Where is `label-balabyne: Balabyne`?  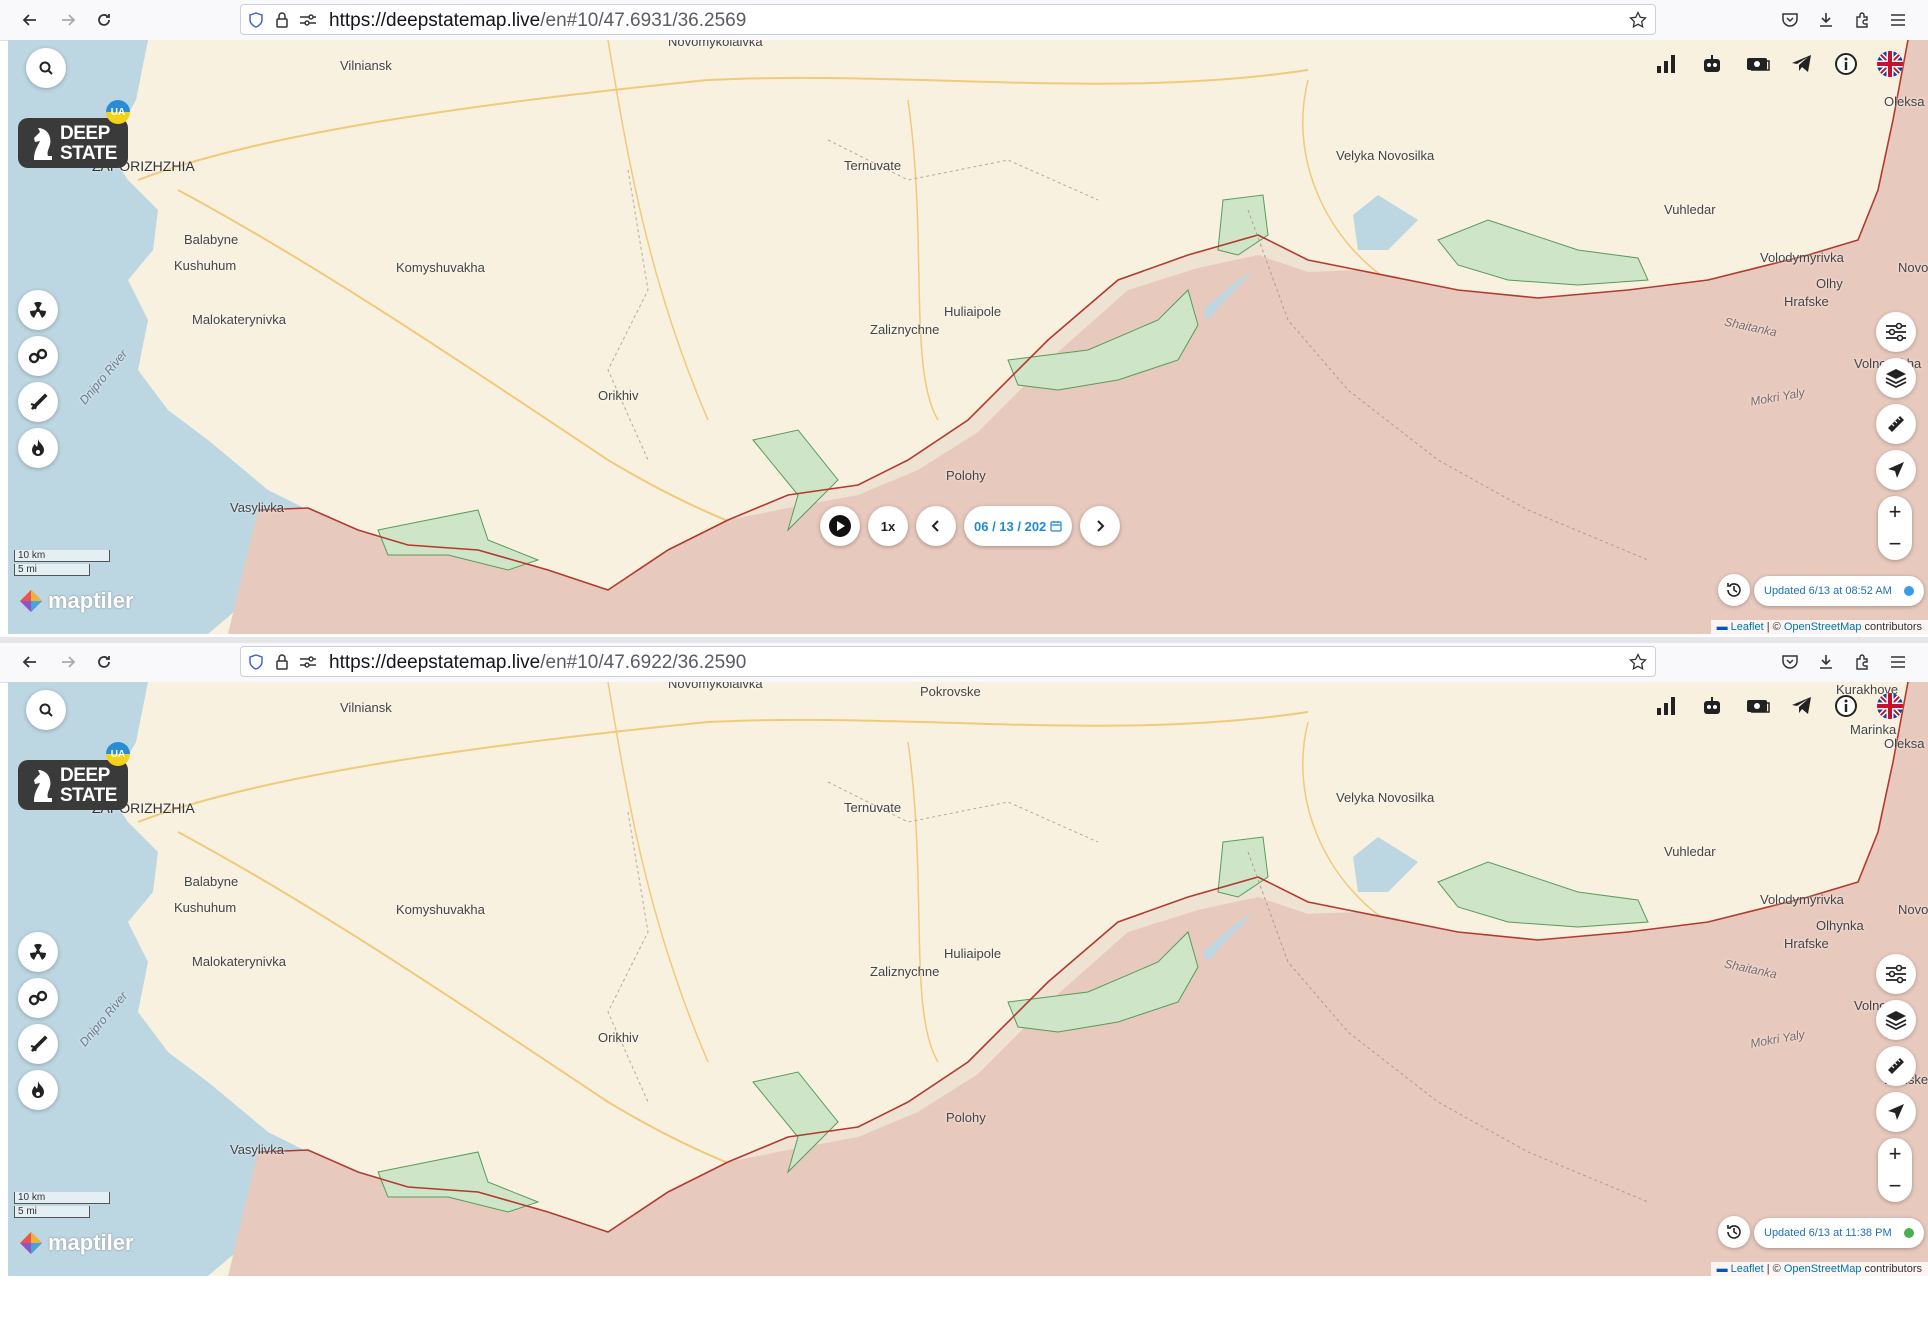
label-balabyne: Balabyne is located at coordinates (211, 239).